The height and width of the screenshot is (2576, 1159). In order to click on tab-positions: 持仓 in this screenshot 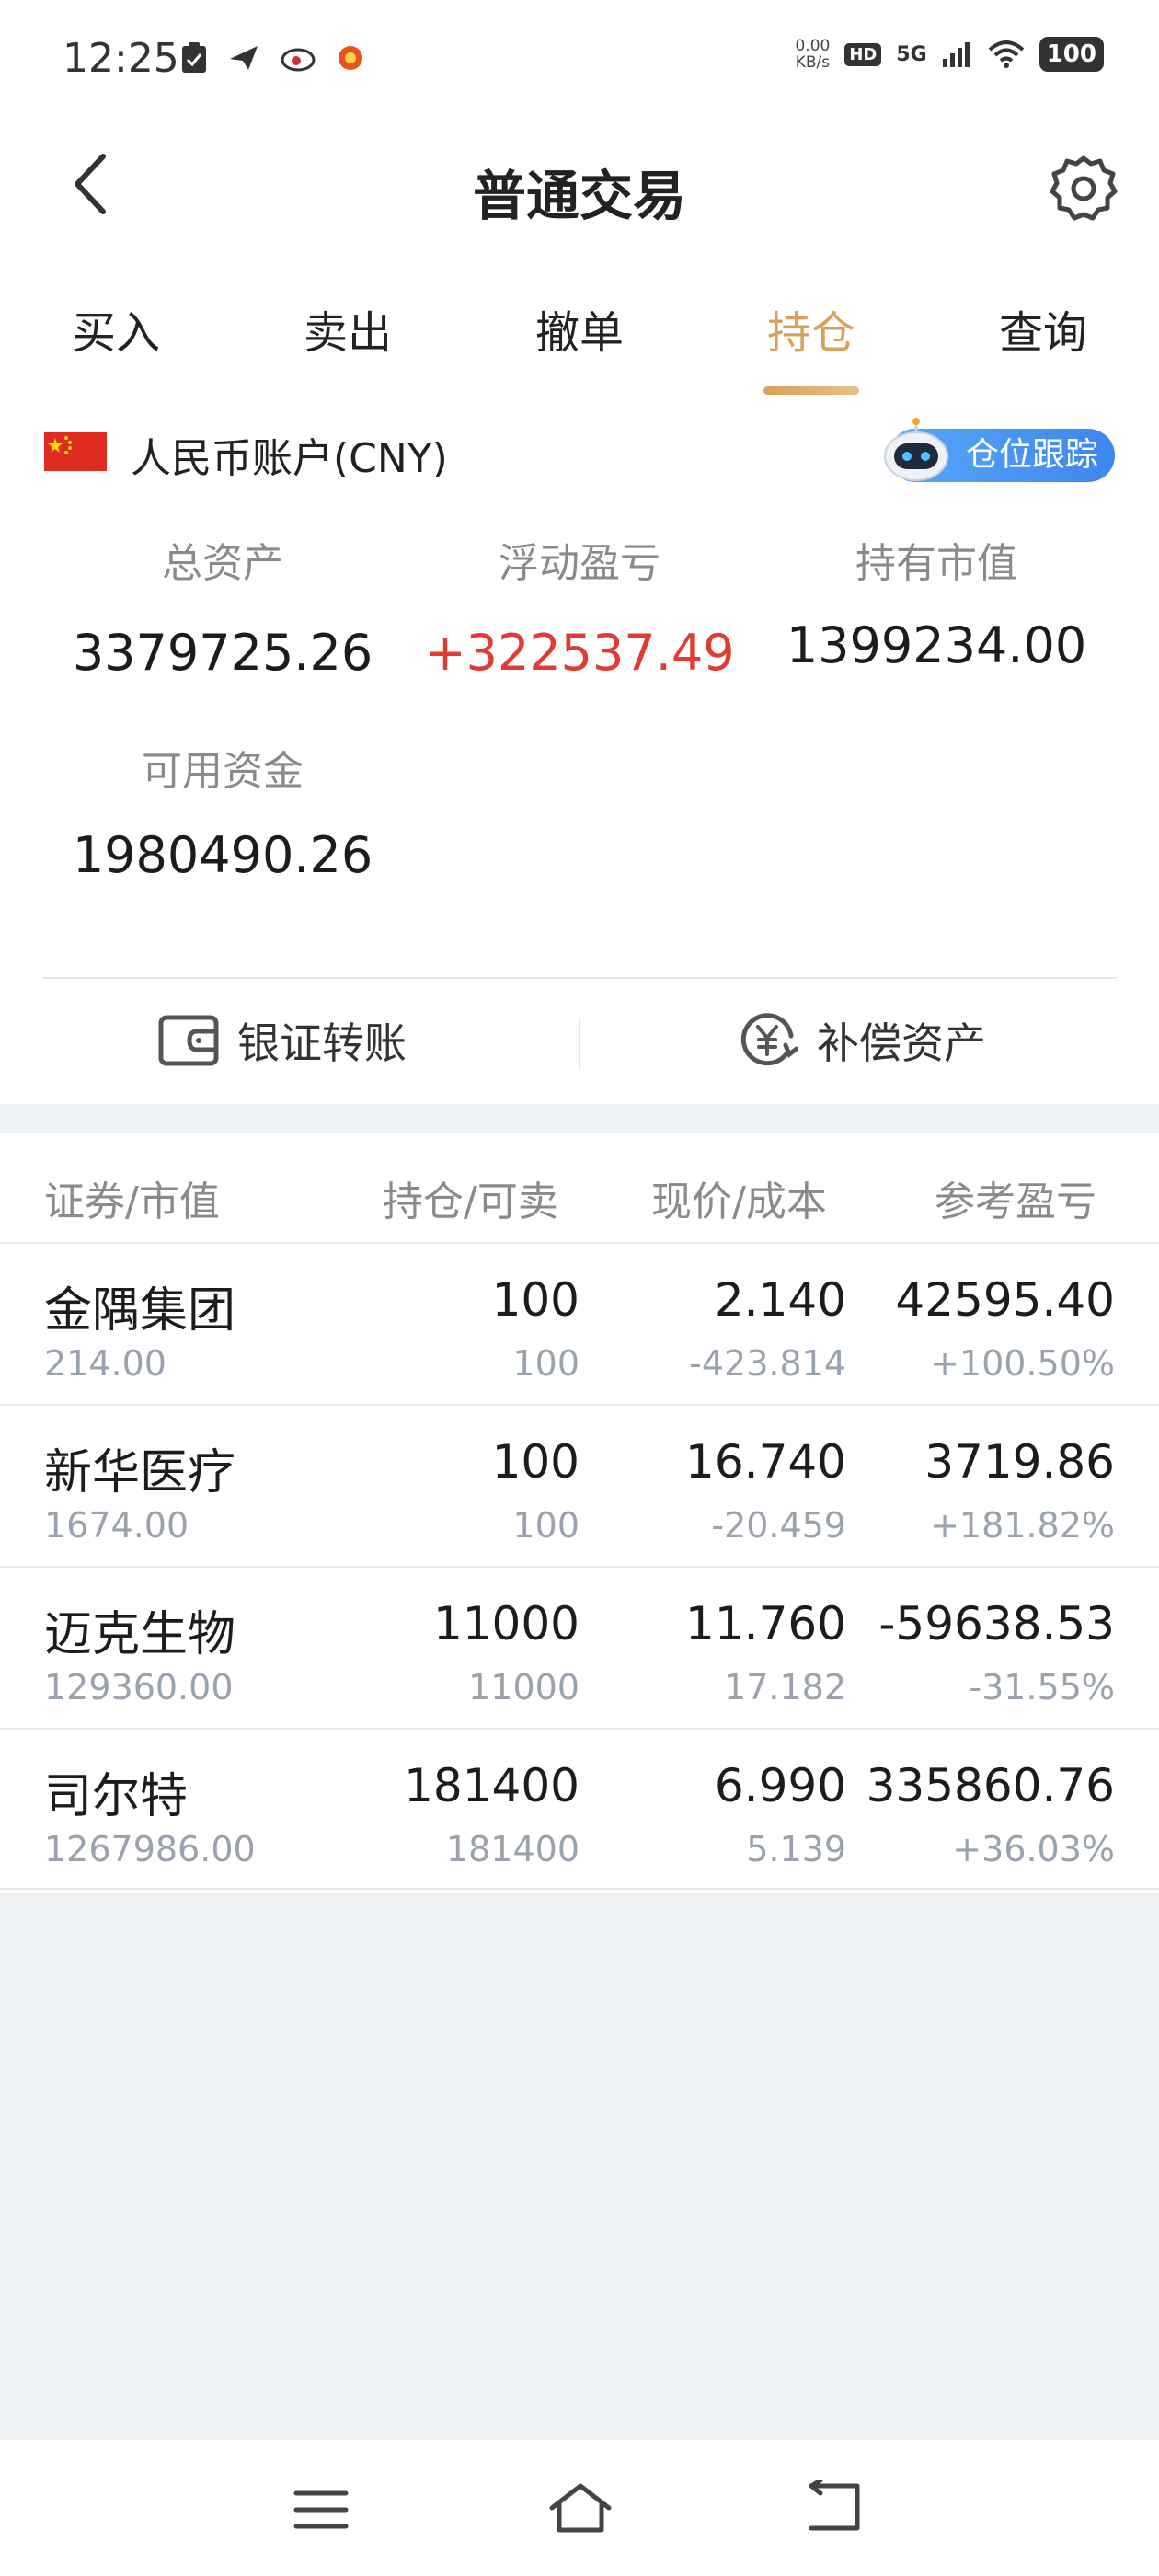, I will do `click(811, 328)`.